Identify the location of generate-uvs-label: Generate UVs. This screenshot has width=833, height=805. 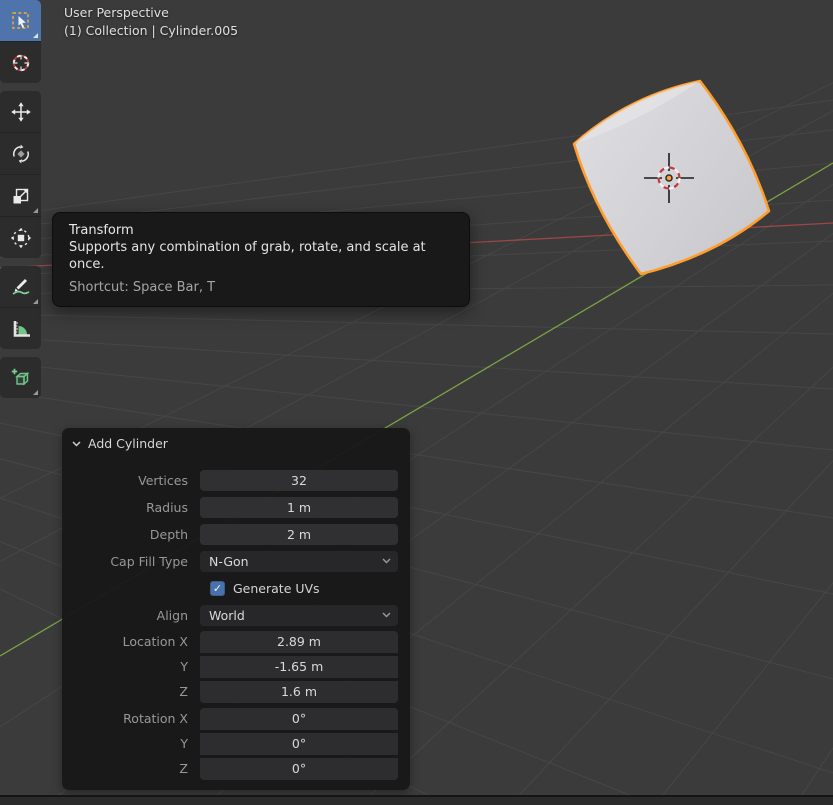
(276, 588).